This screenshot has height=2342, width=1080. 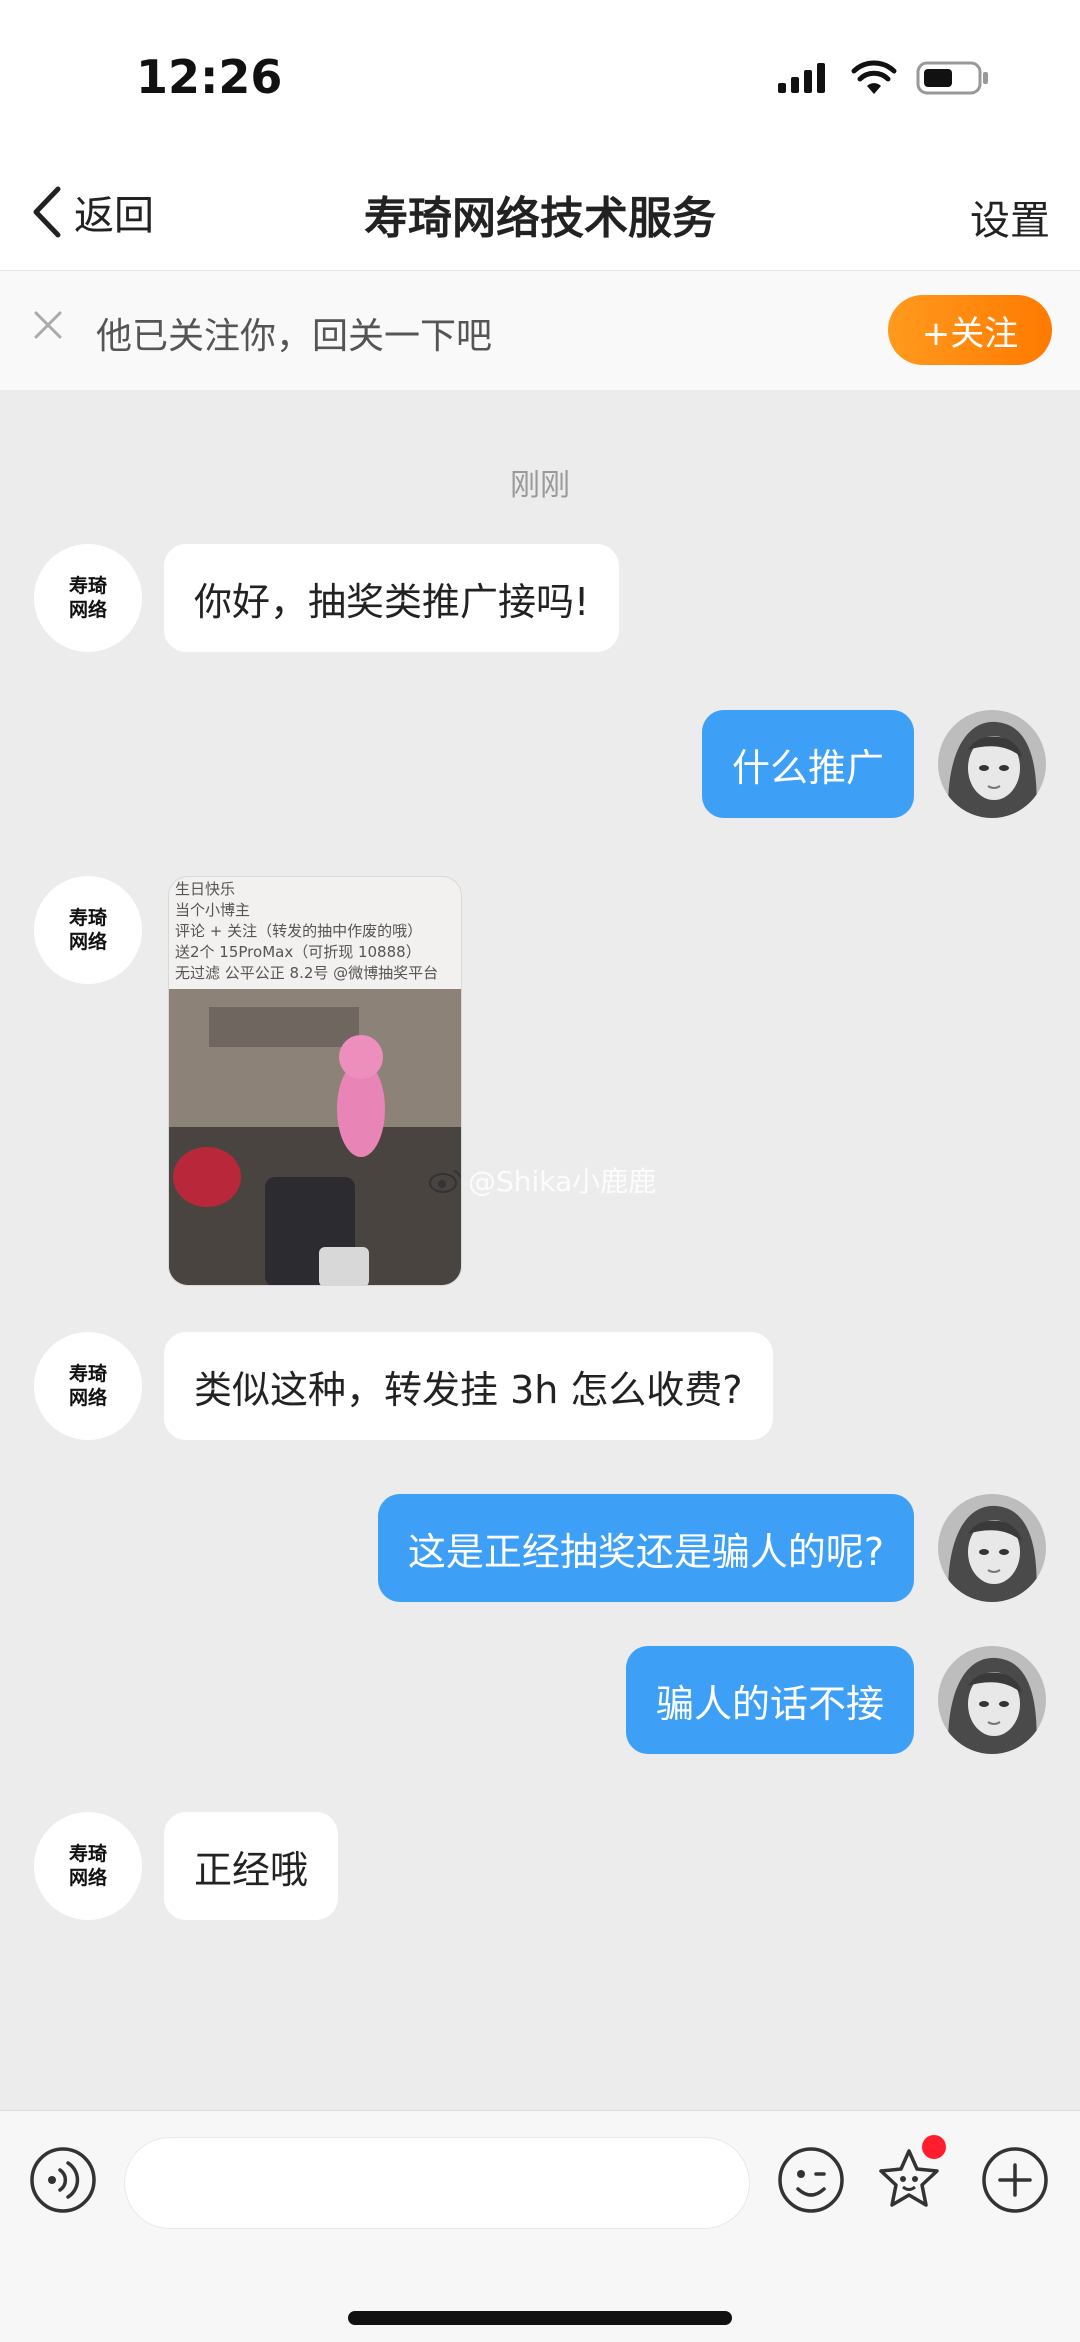 What do you see at coordinates (562, 1181) in the screenshot?
I see `watermark-text: @Shika小鹿鹿` at bounding box center [562, 1181].